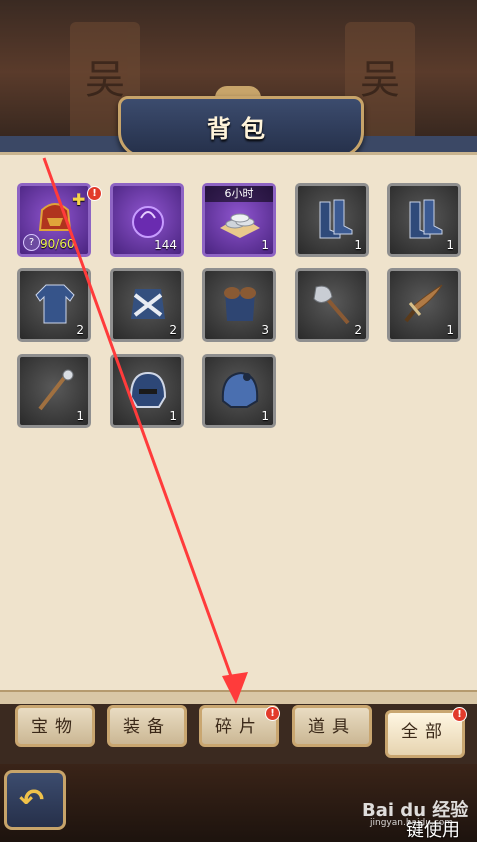 The image size is (477, 842). I want to click on robe-icon, so click(55, 304).